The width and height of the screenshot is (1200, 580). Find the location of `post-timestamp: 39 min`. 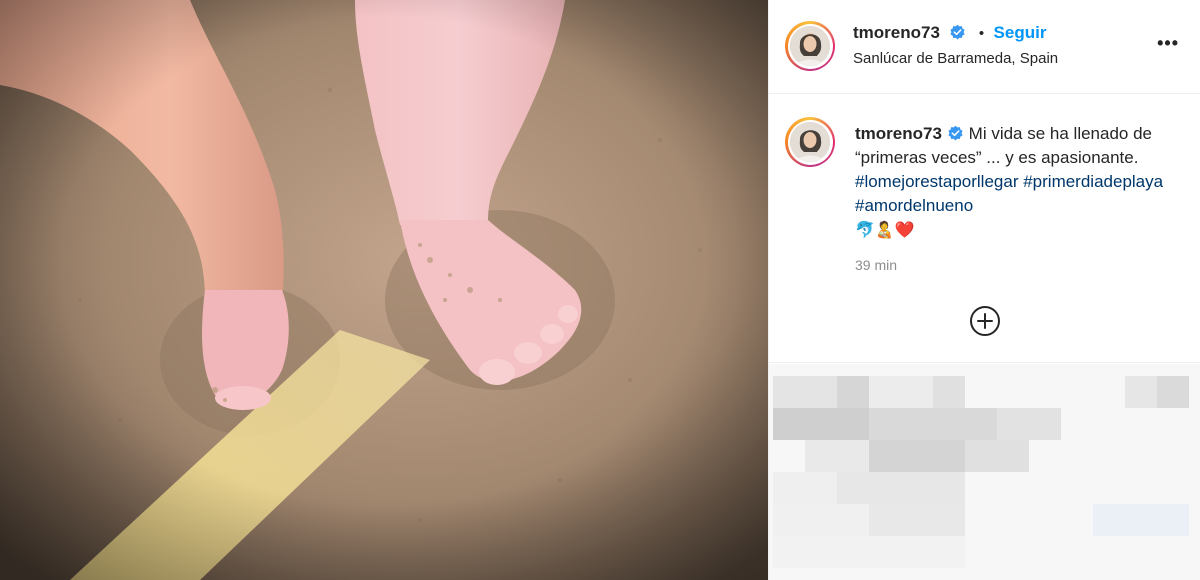

post-timestamp: 39 min is located at coordinates (876, 265).